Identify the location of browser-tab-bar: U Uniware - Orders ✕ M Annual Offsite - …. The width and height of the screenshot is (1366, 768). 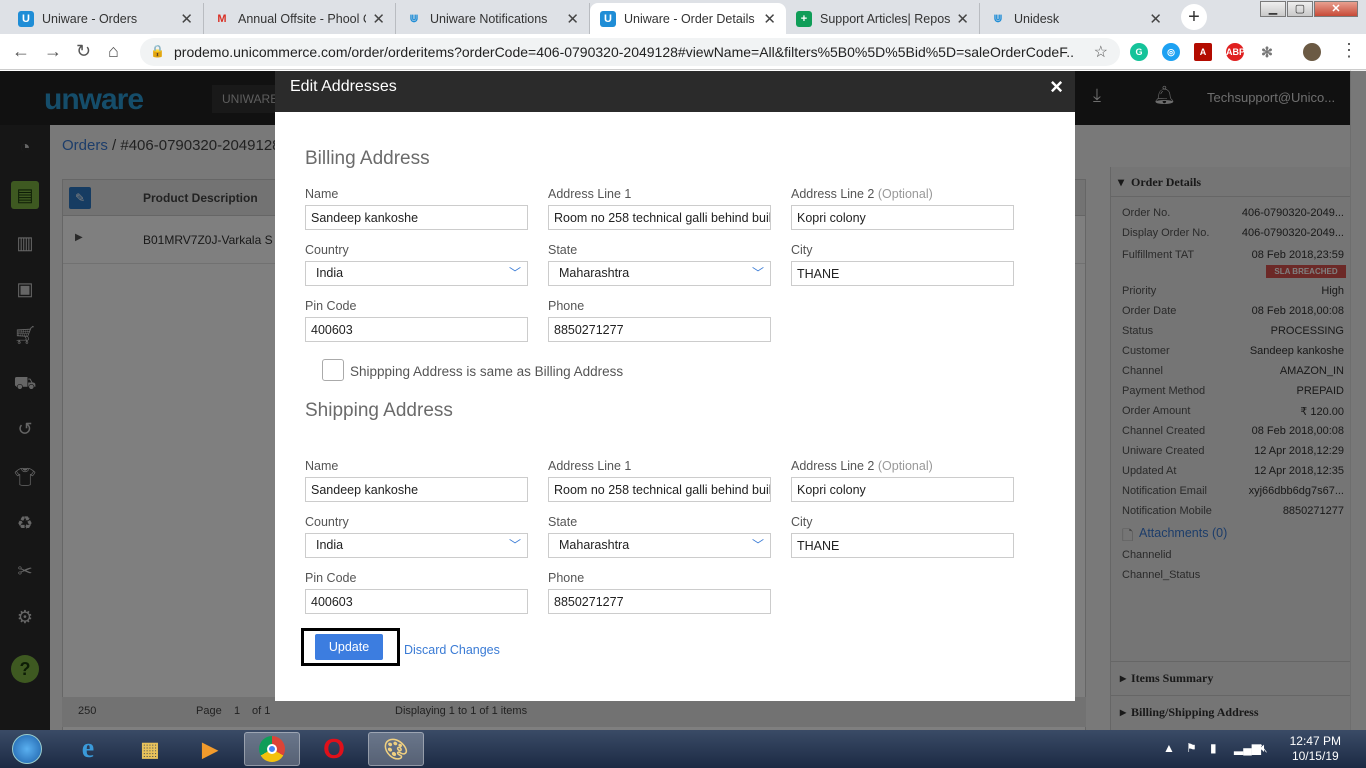
(683, 17).